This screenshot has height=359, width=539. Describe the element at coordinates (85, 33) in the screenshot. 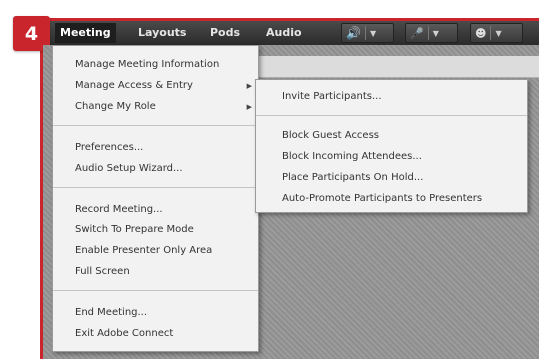

I see `menu-meeting: Meeting` at that location.